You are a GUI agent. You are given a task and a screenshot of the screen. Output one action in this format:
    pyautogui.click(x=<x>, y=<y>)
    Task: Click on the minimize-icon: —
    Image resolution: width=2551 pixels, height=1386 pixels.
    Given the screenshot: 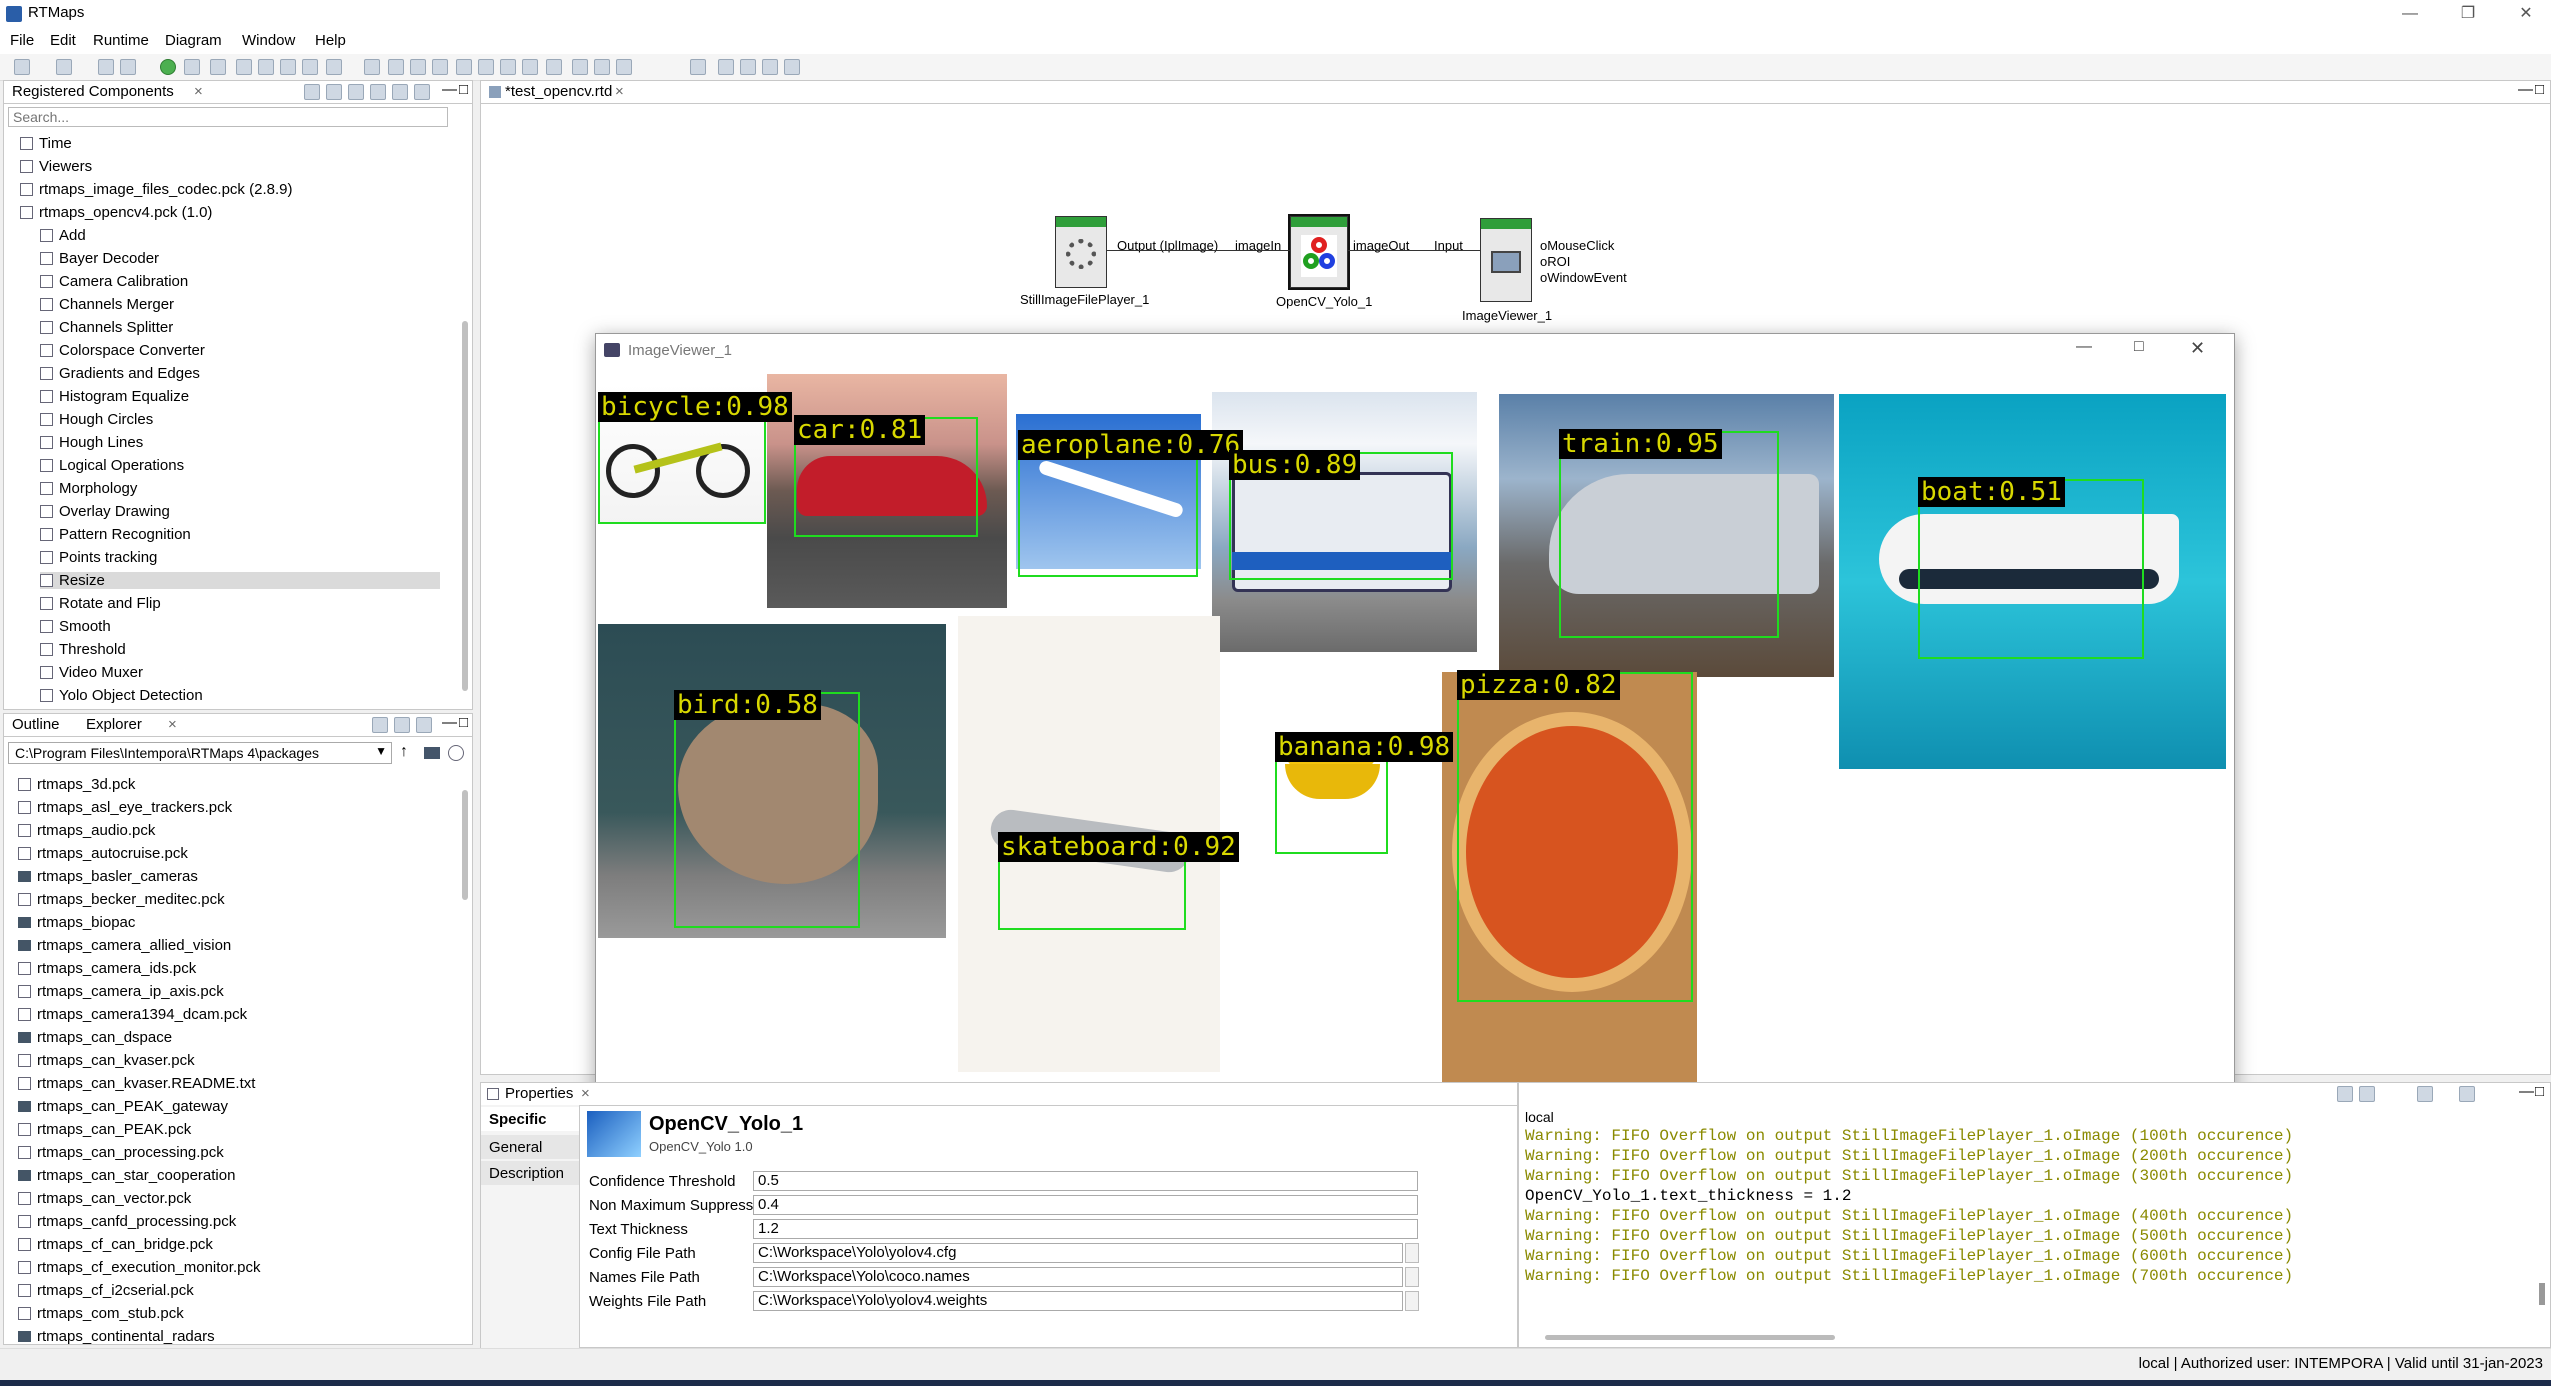 What is the action you would take?
    pyautogui.click(x=2410, y=14)
    